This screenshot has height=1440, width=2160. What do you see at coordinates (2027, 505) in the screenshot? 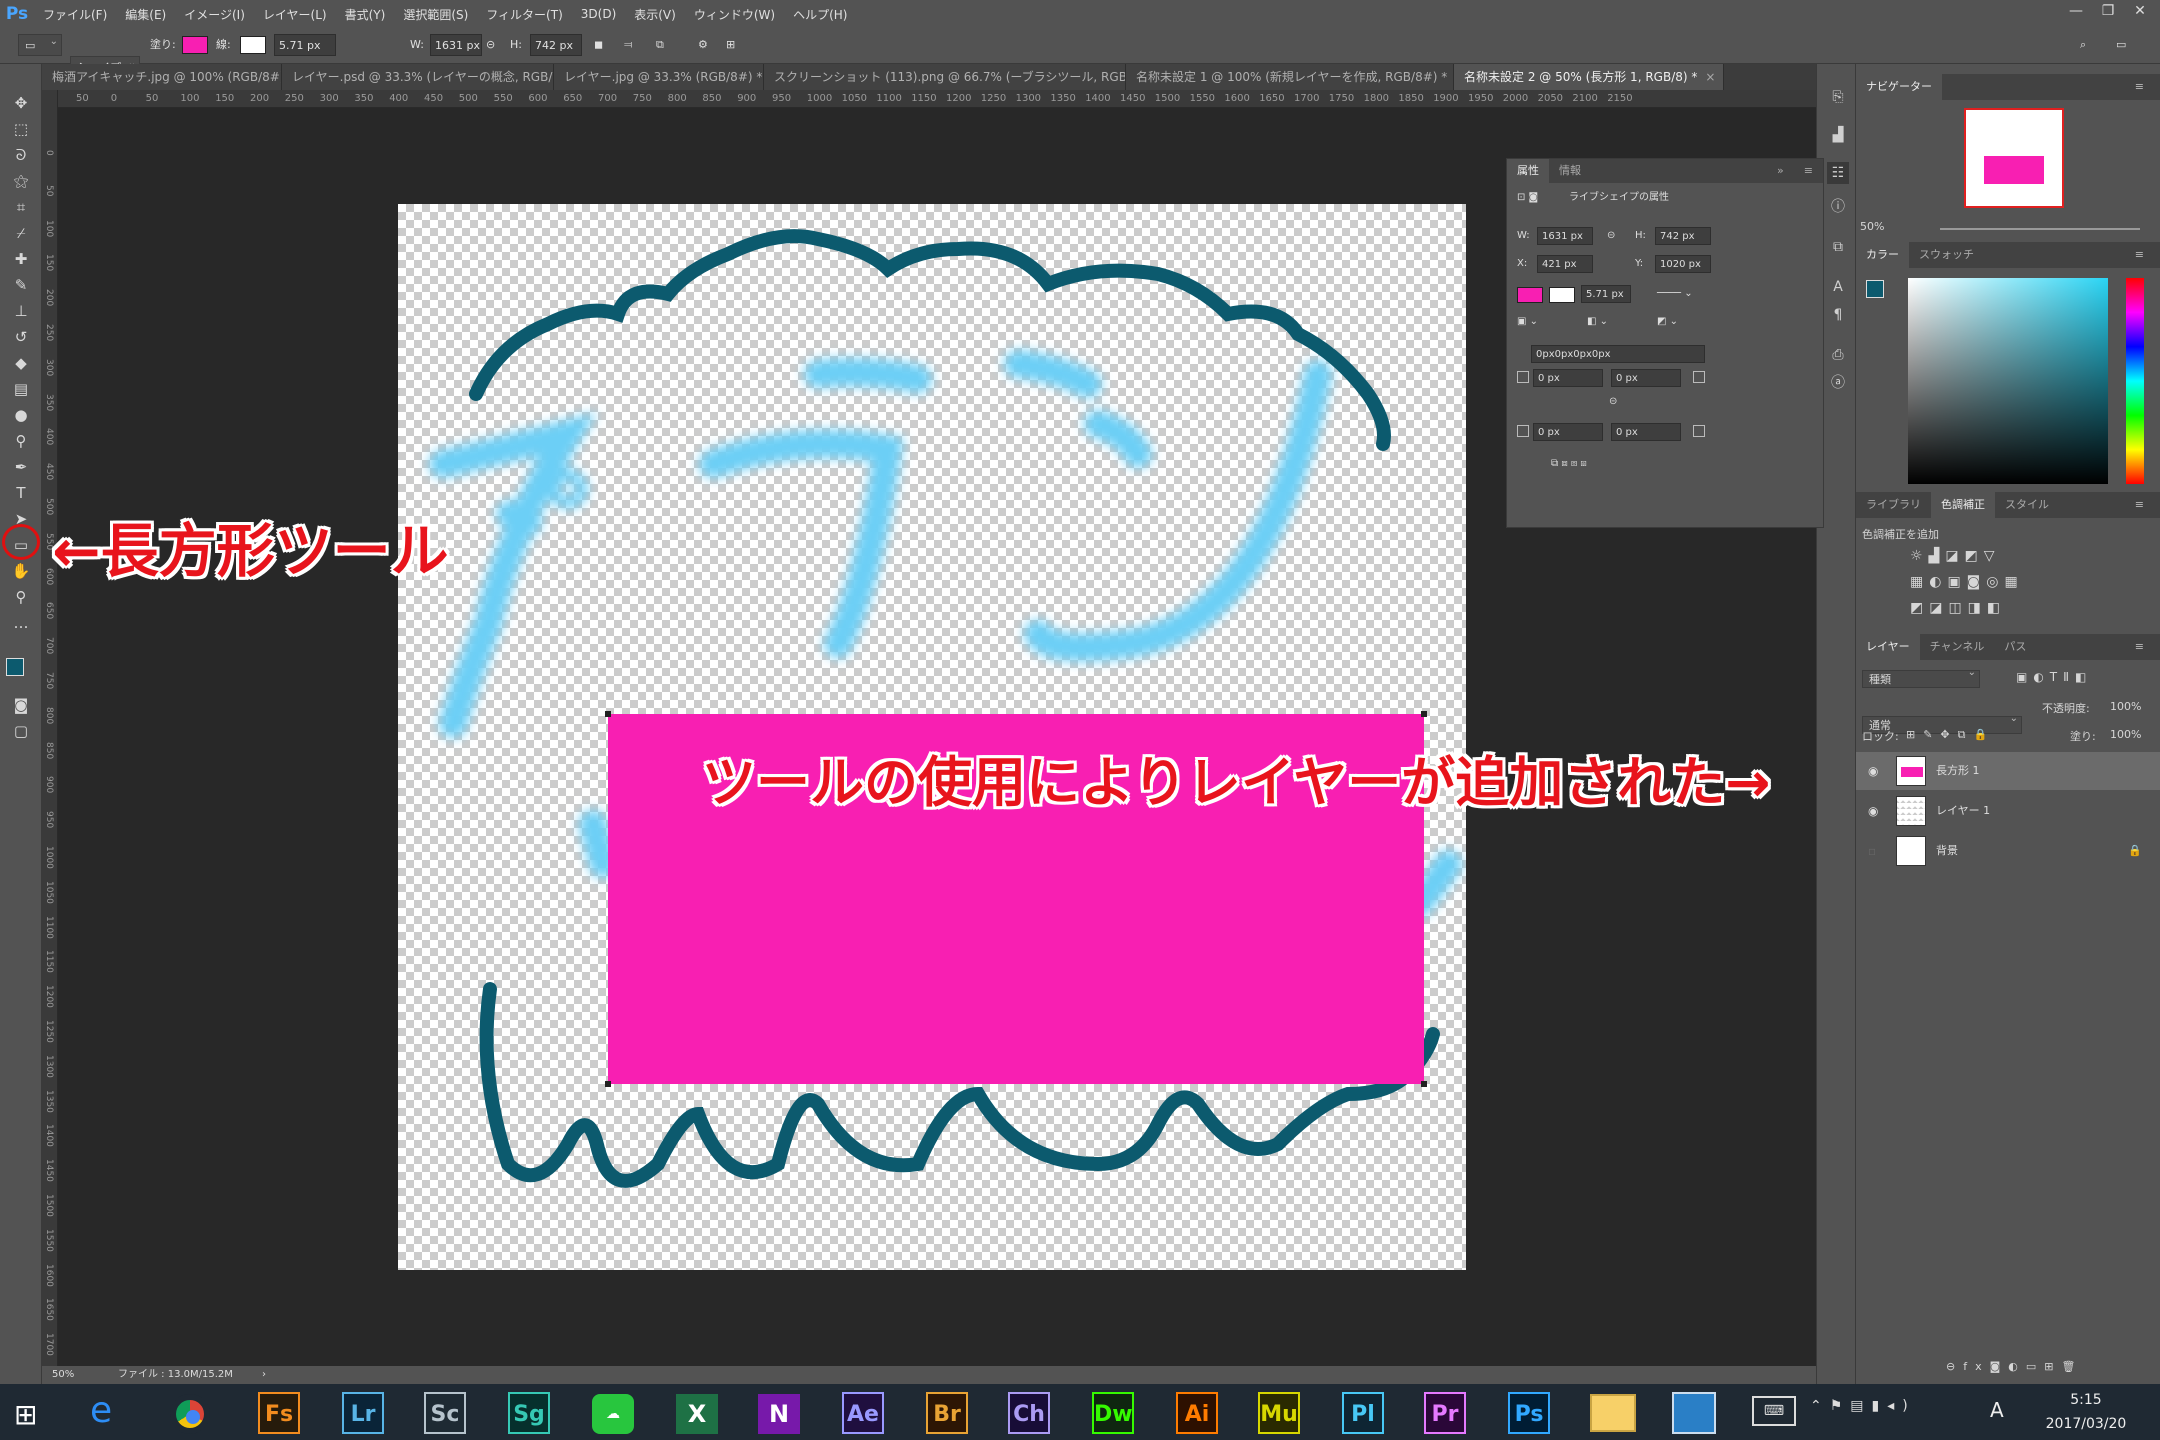
I see `tab-styles: スタイル` at bounding box center [2027, 505].